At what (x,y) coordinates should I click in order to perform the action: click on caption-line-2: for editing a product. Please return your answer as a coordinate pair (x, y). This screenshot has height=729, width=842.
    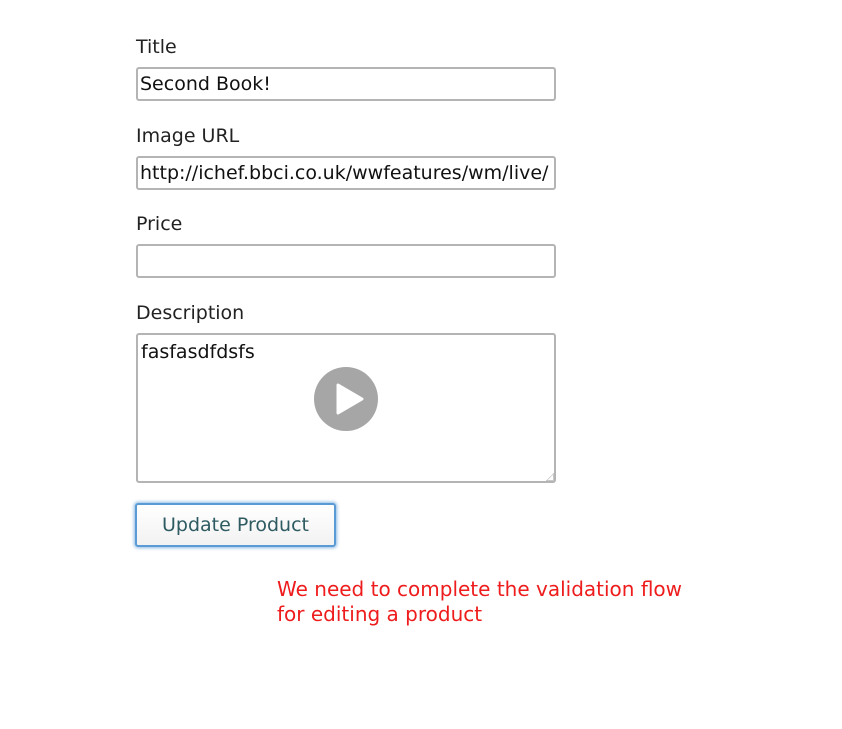
    Looking at the image, I should click on (380, 614).